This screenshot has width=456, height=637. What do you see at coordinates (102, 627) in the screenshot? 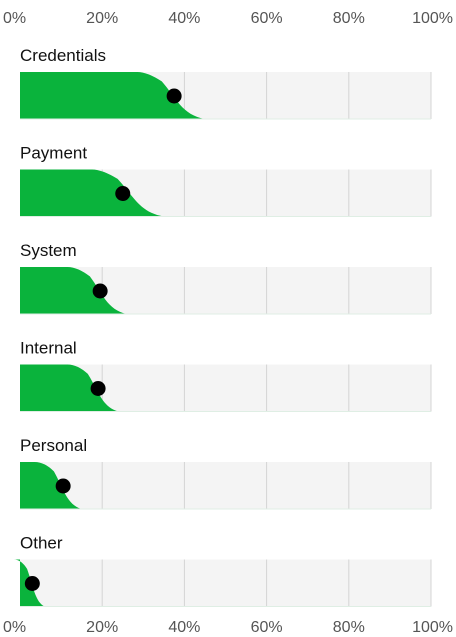
I see `bottom-tick-label-1: 20%` at bounding box center [102, 627].